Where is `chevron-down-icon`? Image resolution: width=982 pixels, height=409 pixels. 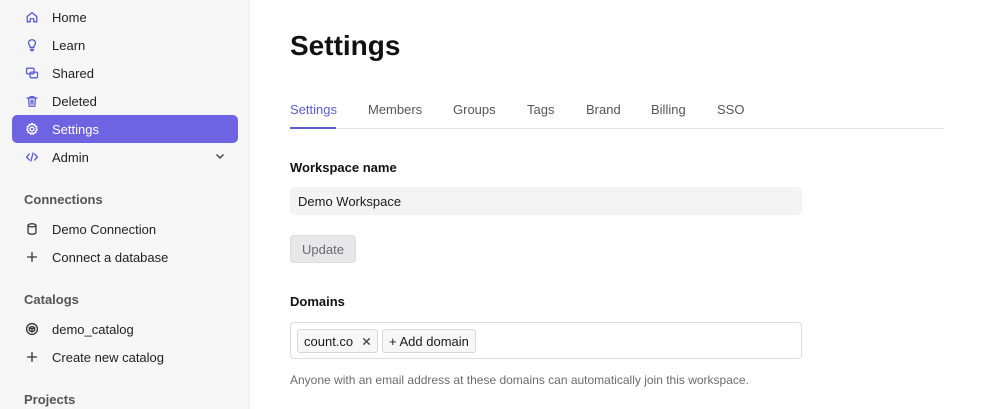
chevron-down-icon is located at coordinates (220, 156).